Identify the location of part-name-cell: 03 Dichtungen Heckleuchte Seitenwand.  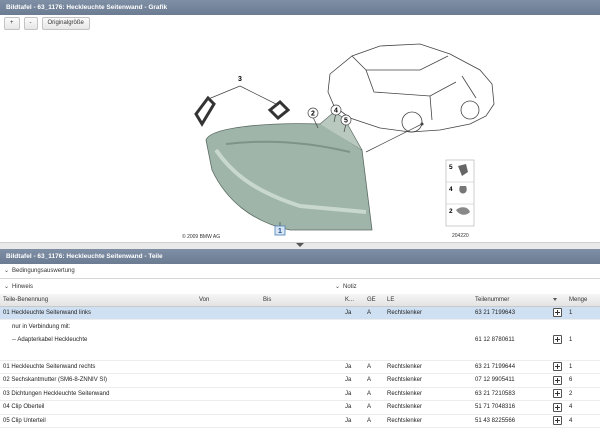
(98, 394).